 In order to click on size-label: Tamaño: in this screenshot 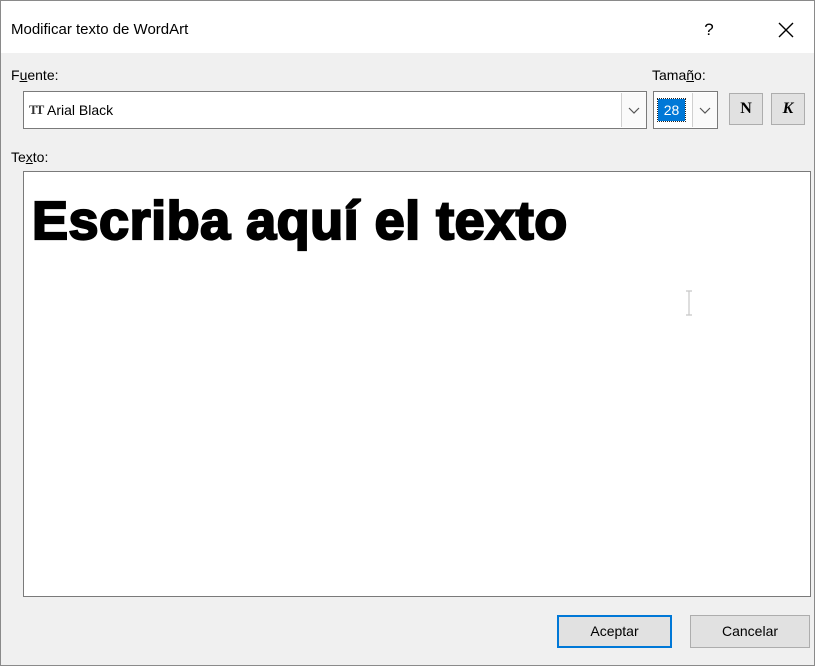, I will do `click(679, 75)`.